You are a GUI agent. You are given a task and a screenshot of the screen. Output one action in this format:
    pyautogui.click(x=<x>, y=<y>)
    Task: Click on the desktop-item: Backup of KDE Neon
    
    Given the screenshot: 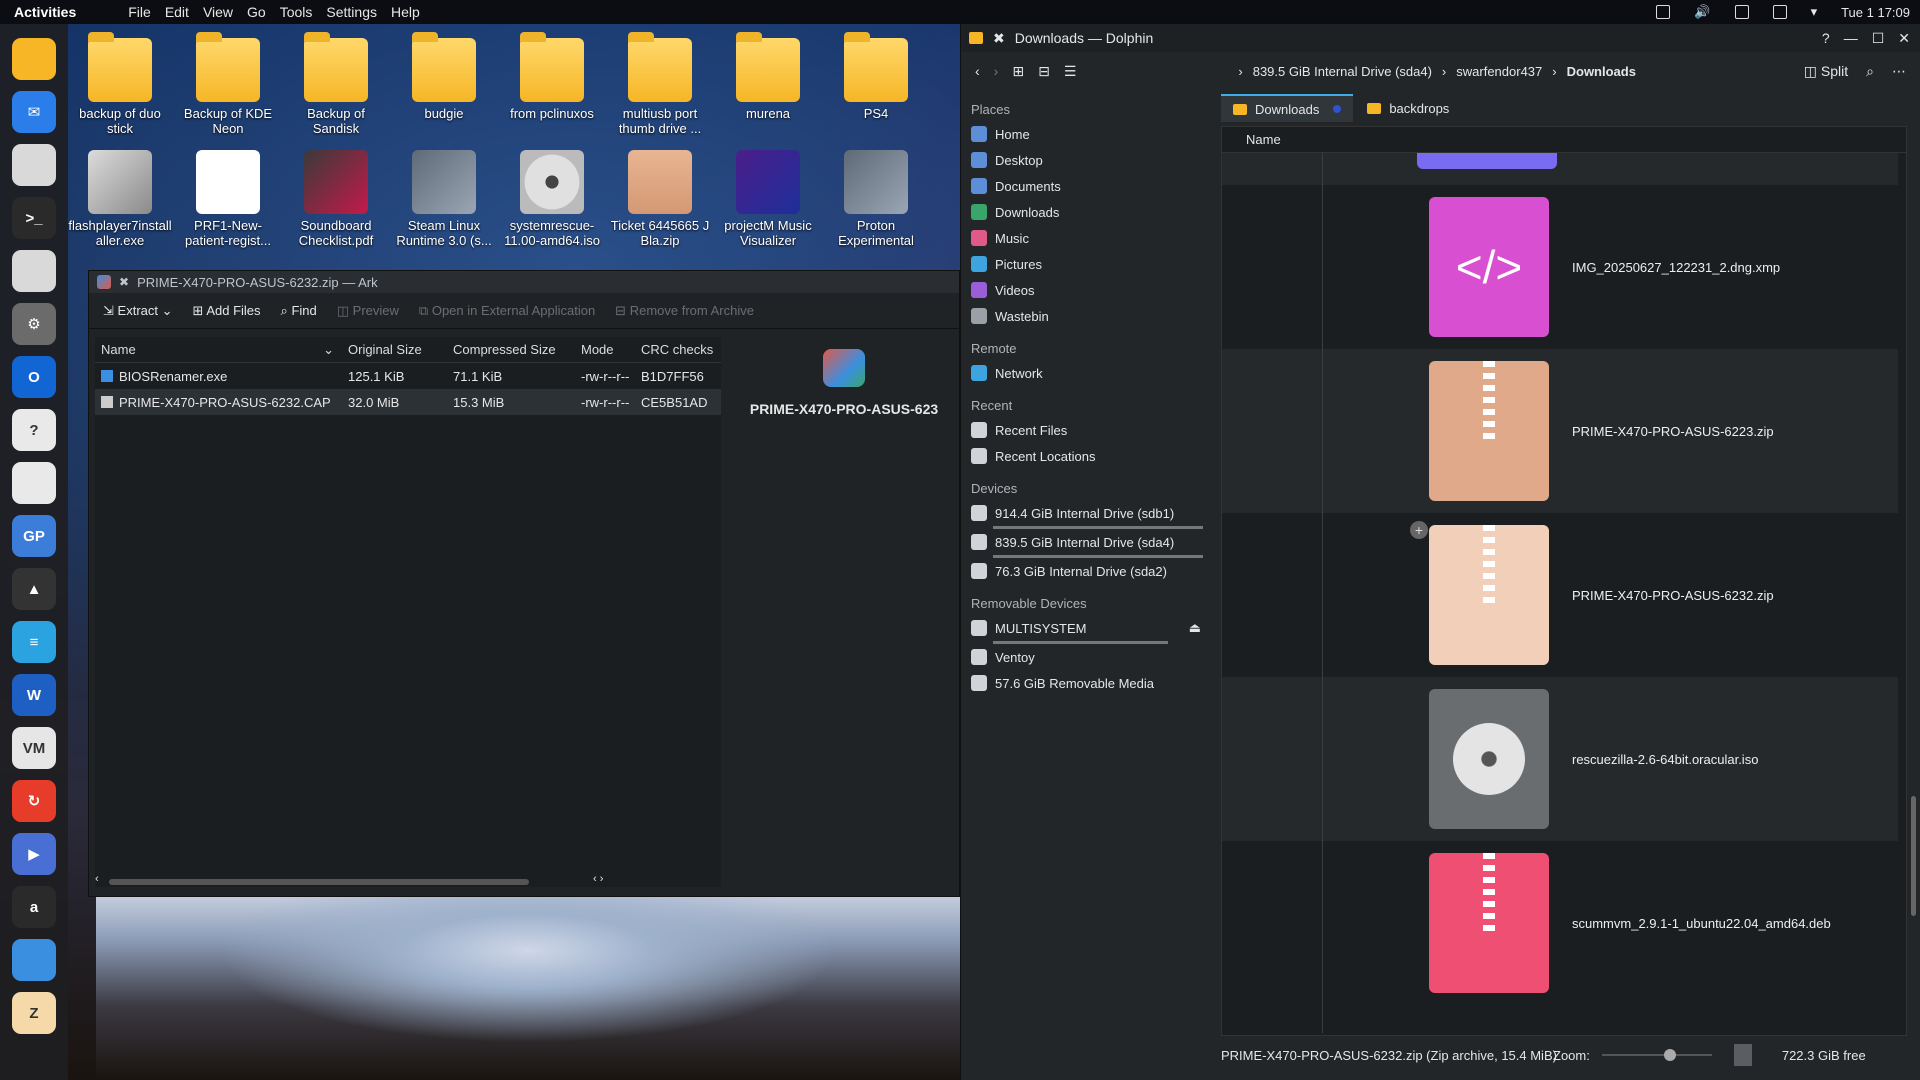 What is the action you would take?
    pyautogui.click(x=228, y=84)
    